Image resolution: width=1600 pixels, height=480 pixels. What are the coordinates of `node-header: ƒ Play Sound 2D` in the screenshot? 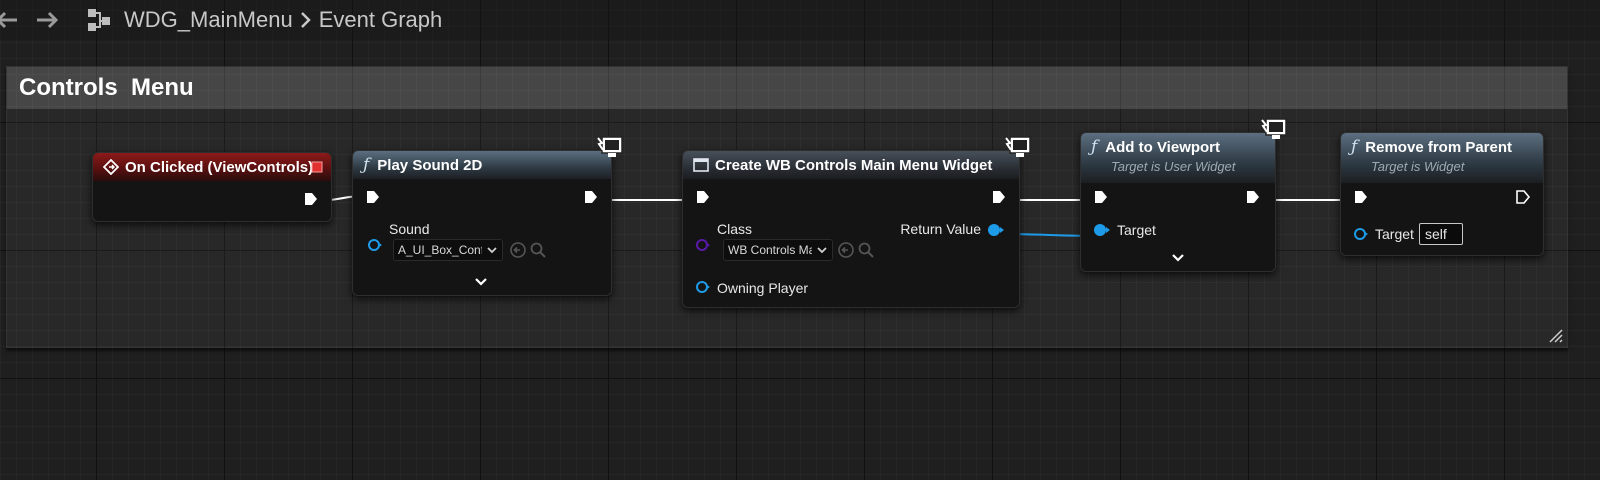 It's located at (482, 165).